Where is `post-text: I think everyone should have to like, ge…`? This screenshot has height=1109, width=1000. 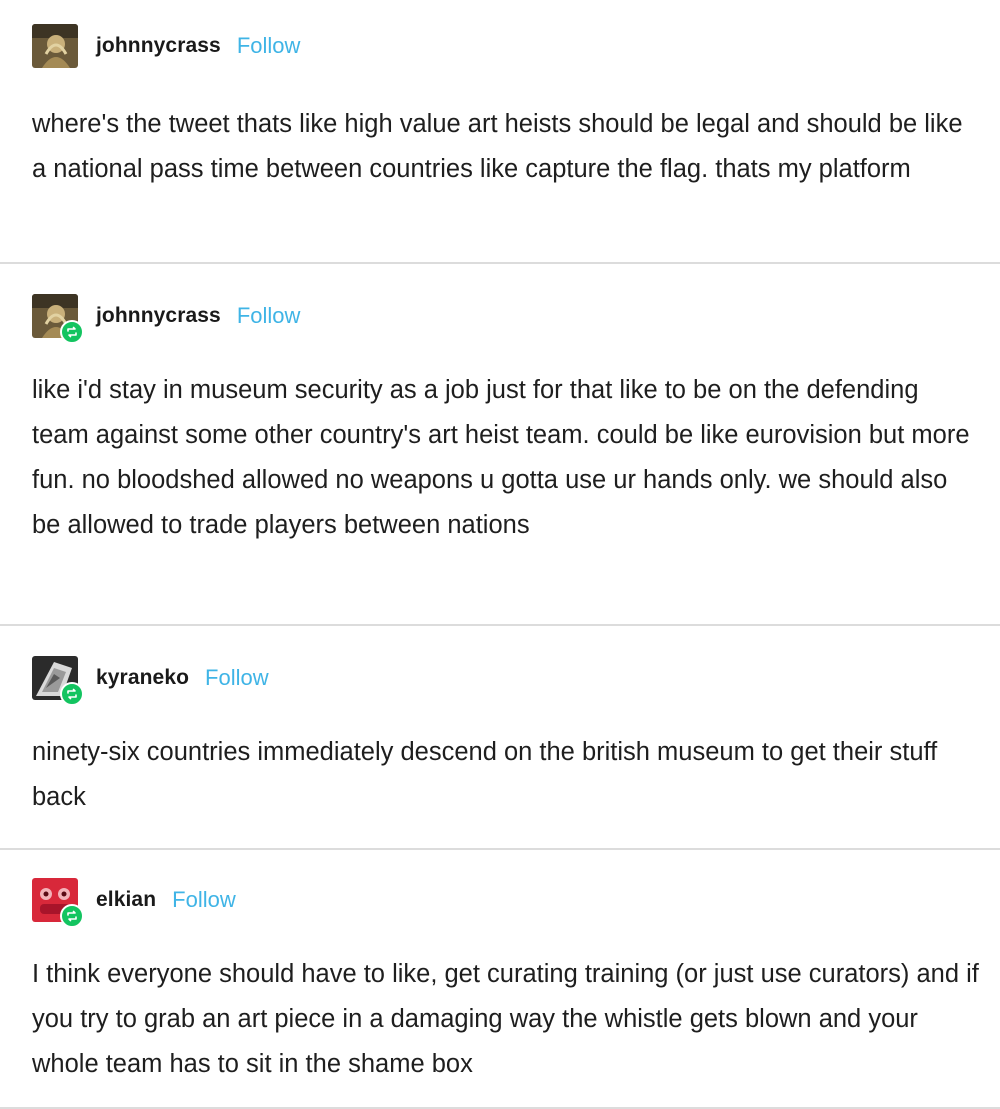
post-text: I think everyone should have to like, ge… is located at coordinates (505, 1019).